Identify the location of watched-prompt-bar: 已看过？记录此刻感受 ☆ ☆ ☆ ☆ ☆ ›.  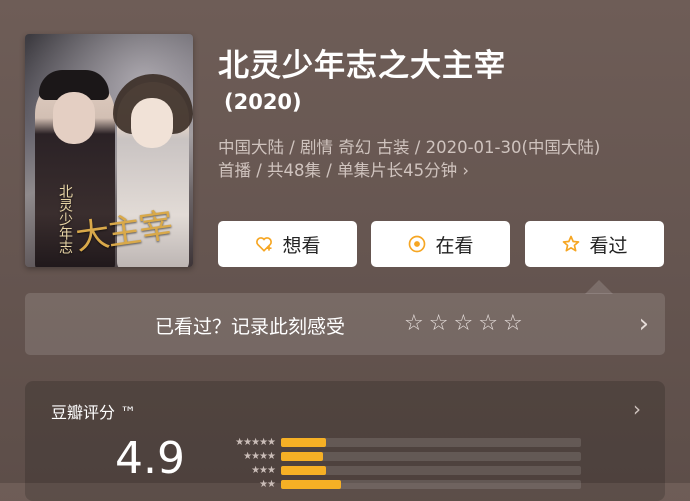
(345, 324).